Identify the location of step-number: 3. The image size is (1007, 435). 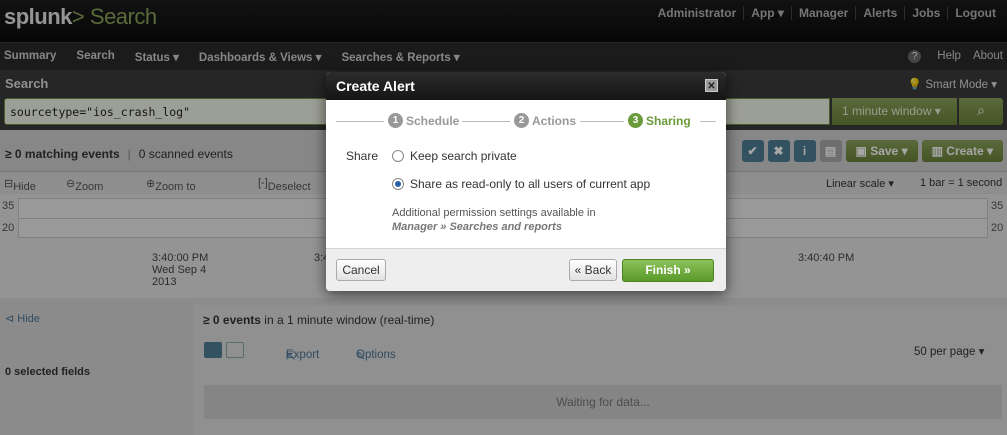
(635, 120).